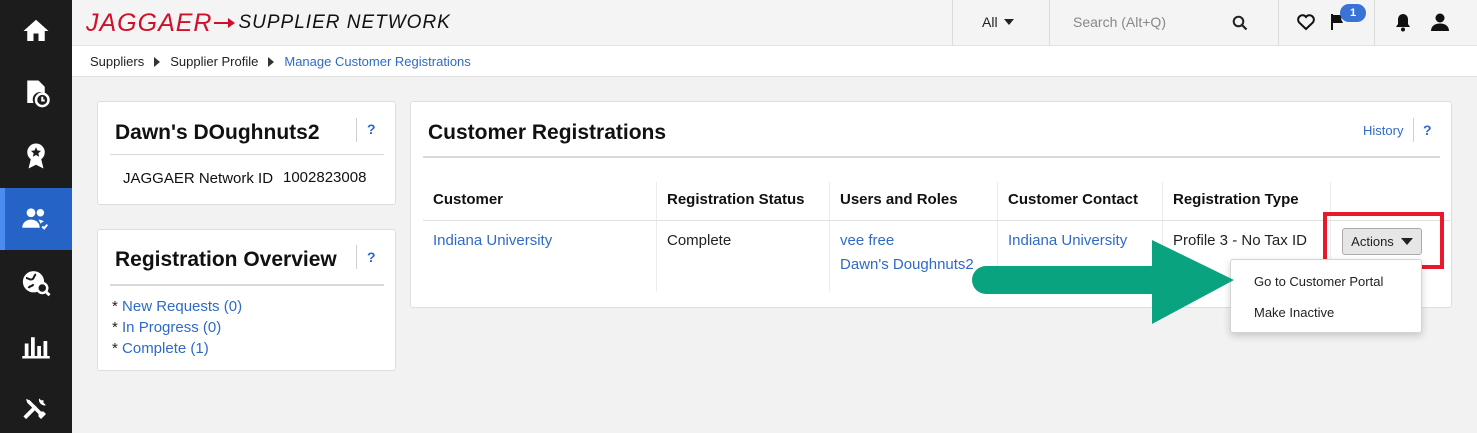 The width and height of the screenshot is (1477, 433). What do you see at coordinates (1353, 13) in the screenshot?
I see `notification-badge: 1` at bounding box center [1353, 13].